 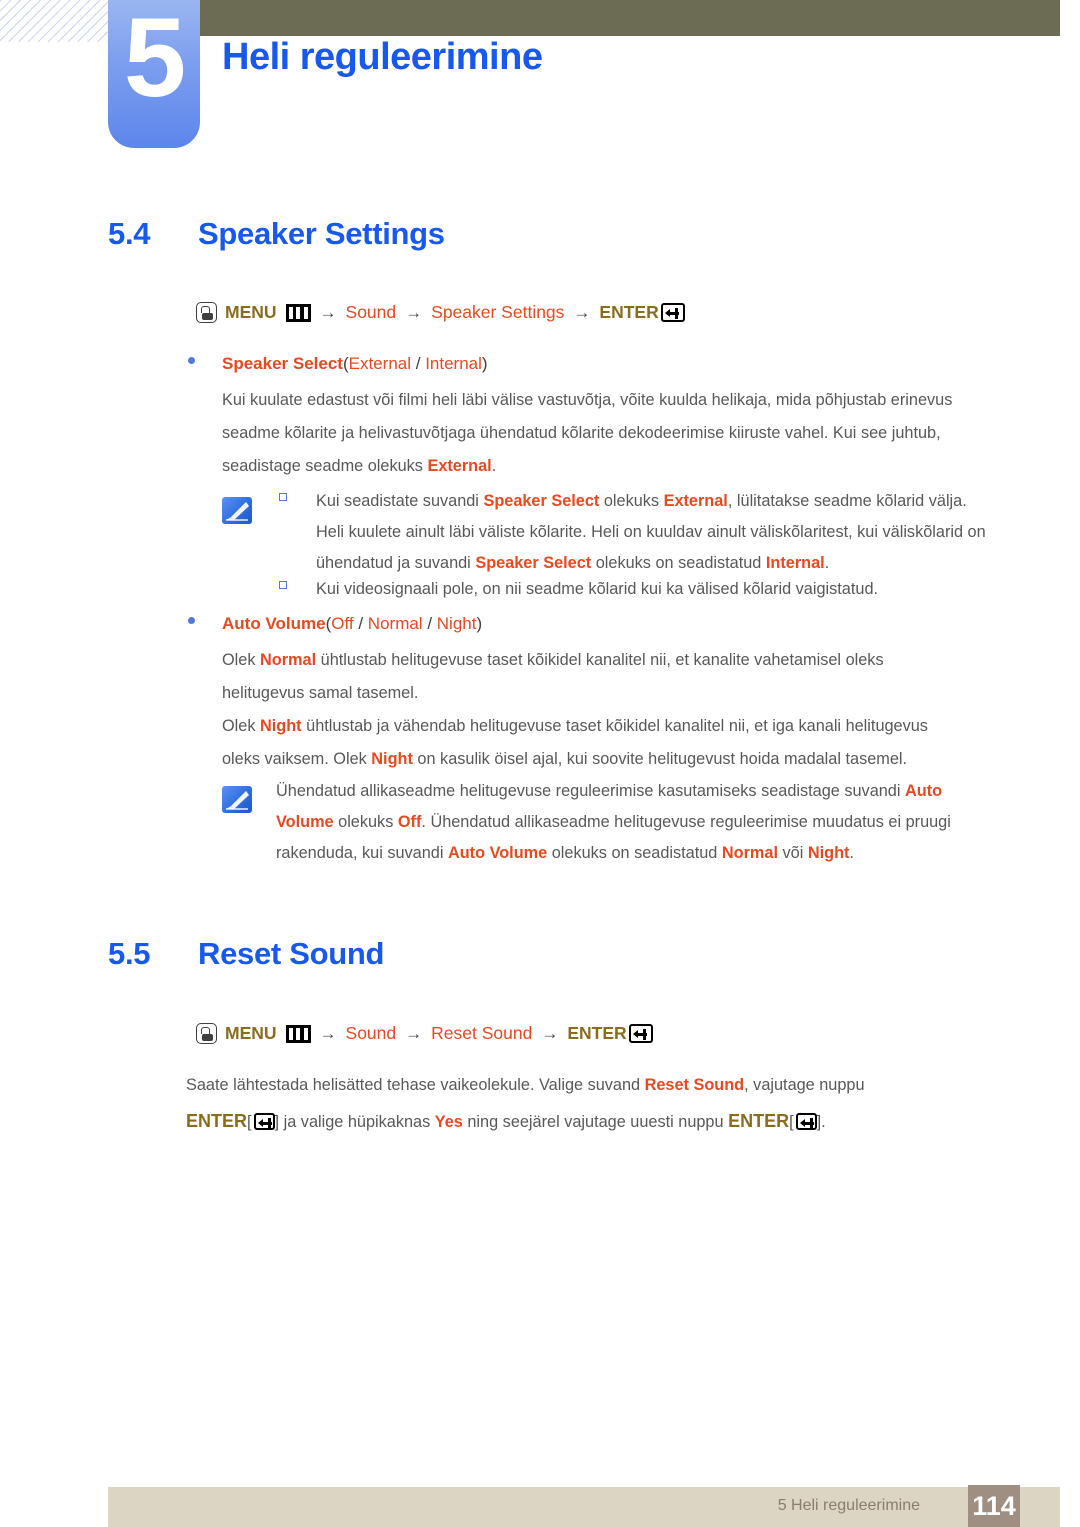 I want to click on menu-step-speaker-settings: Speaker Settings, so click(x=498, y=312).